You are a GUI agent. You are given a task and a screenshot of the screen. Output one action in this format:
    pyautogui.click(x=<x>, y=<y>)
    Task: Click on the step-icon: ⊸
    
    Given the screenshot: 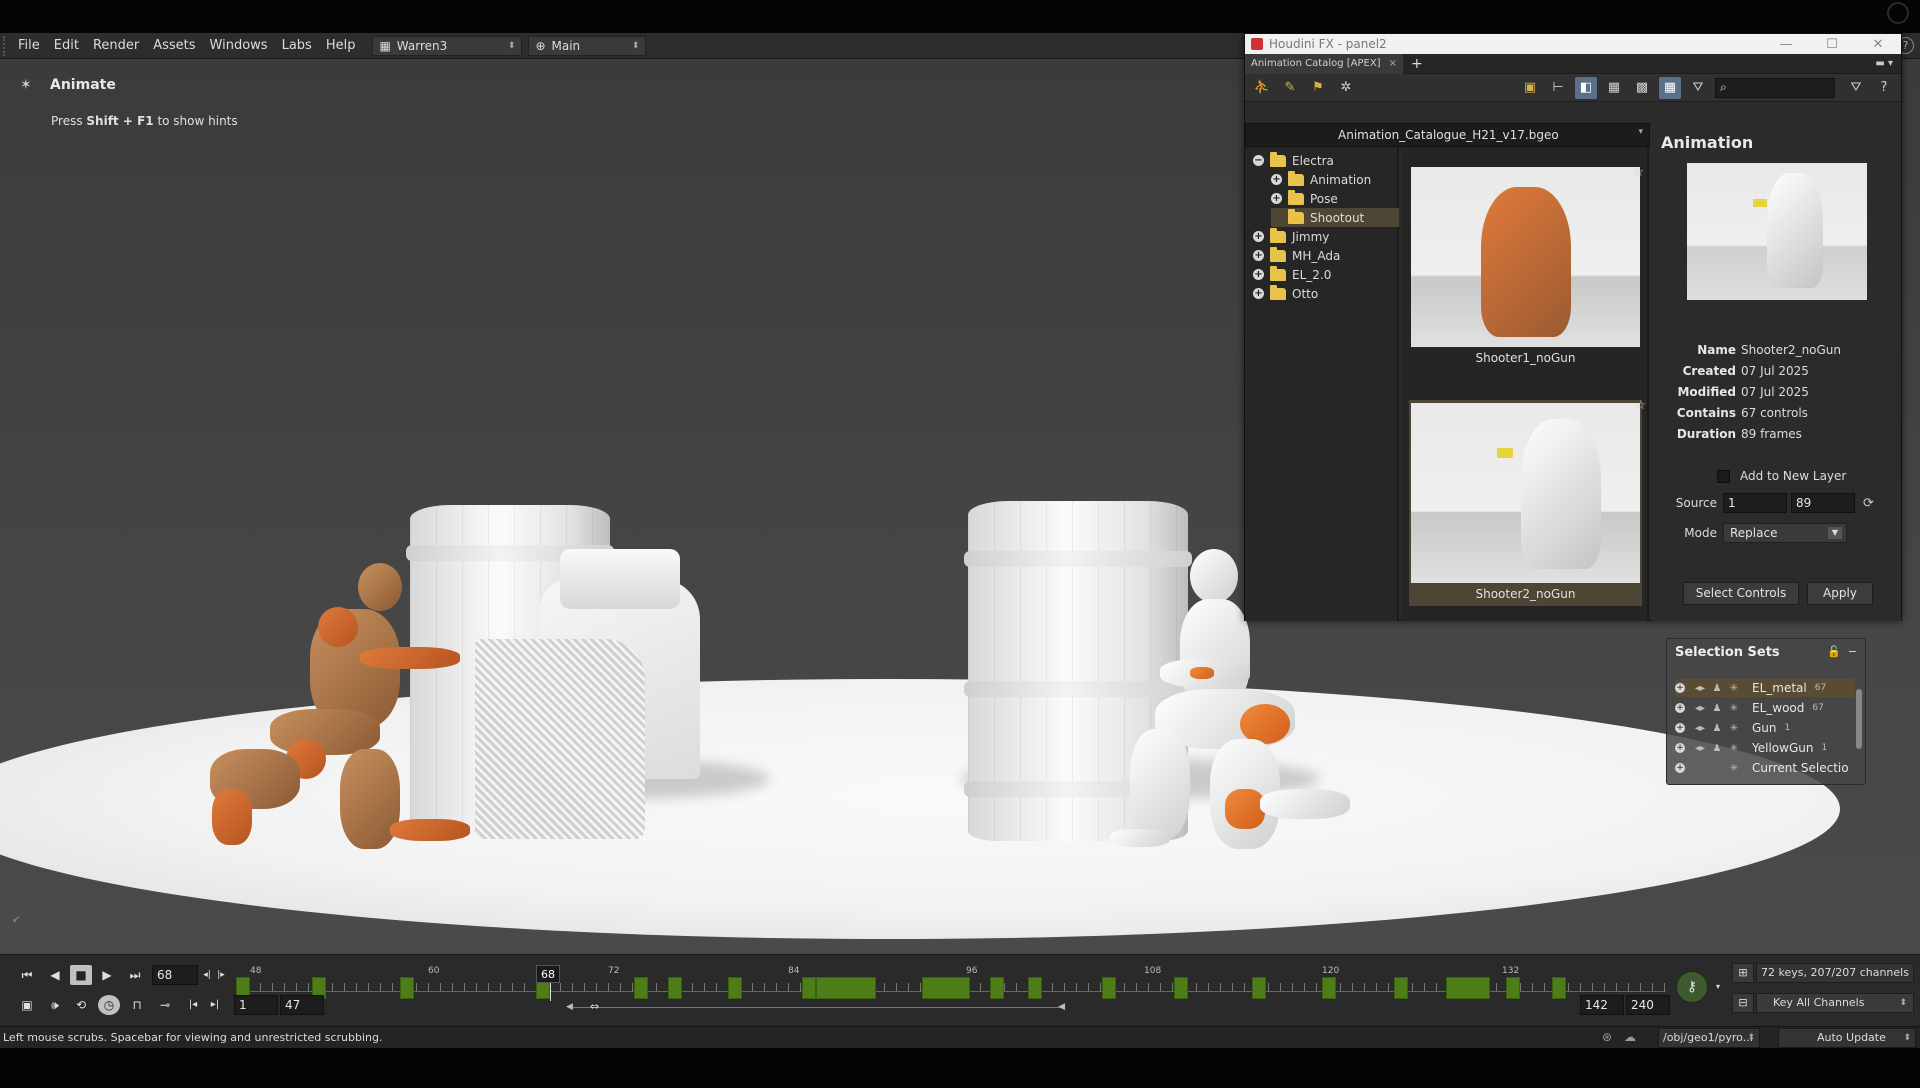 What is the action you would take?
    pyautogui.click(x=165, y=1005)
    